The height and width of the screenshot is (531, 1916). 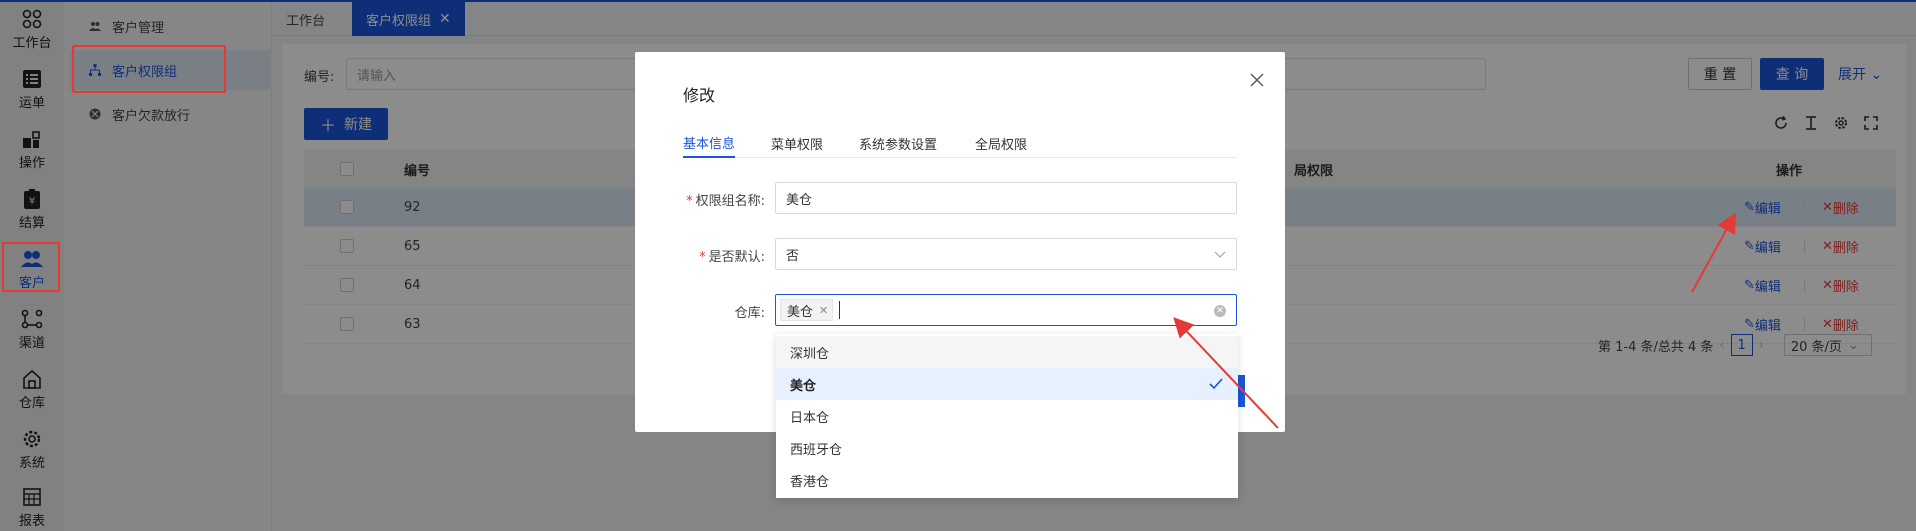 I want to click on clear-icon: ✕, so click(x=1220, y=311).